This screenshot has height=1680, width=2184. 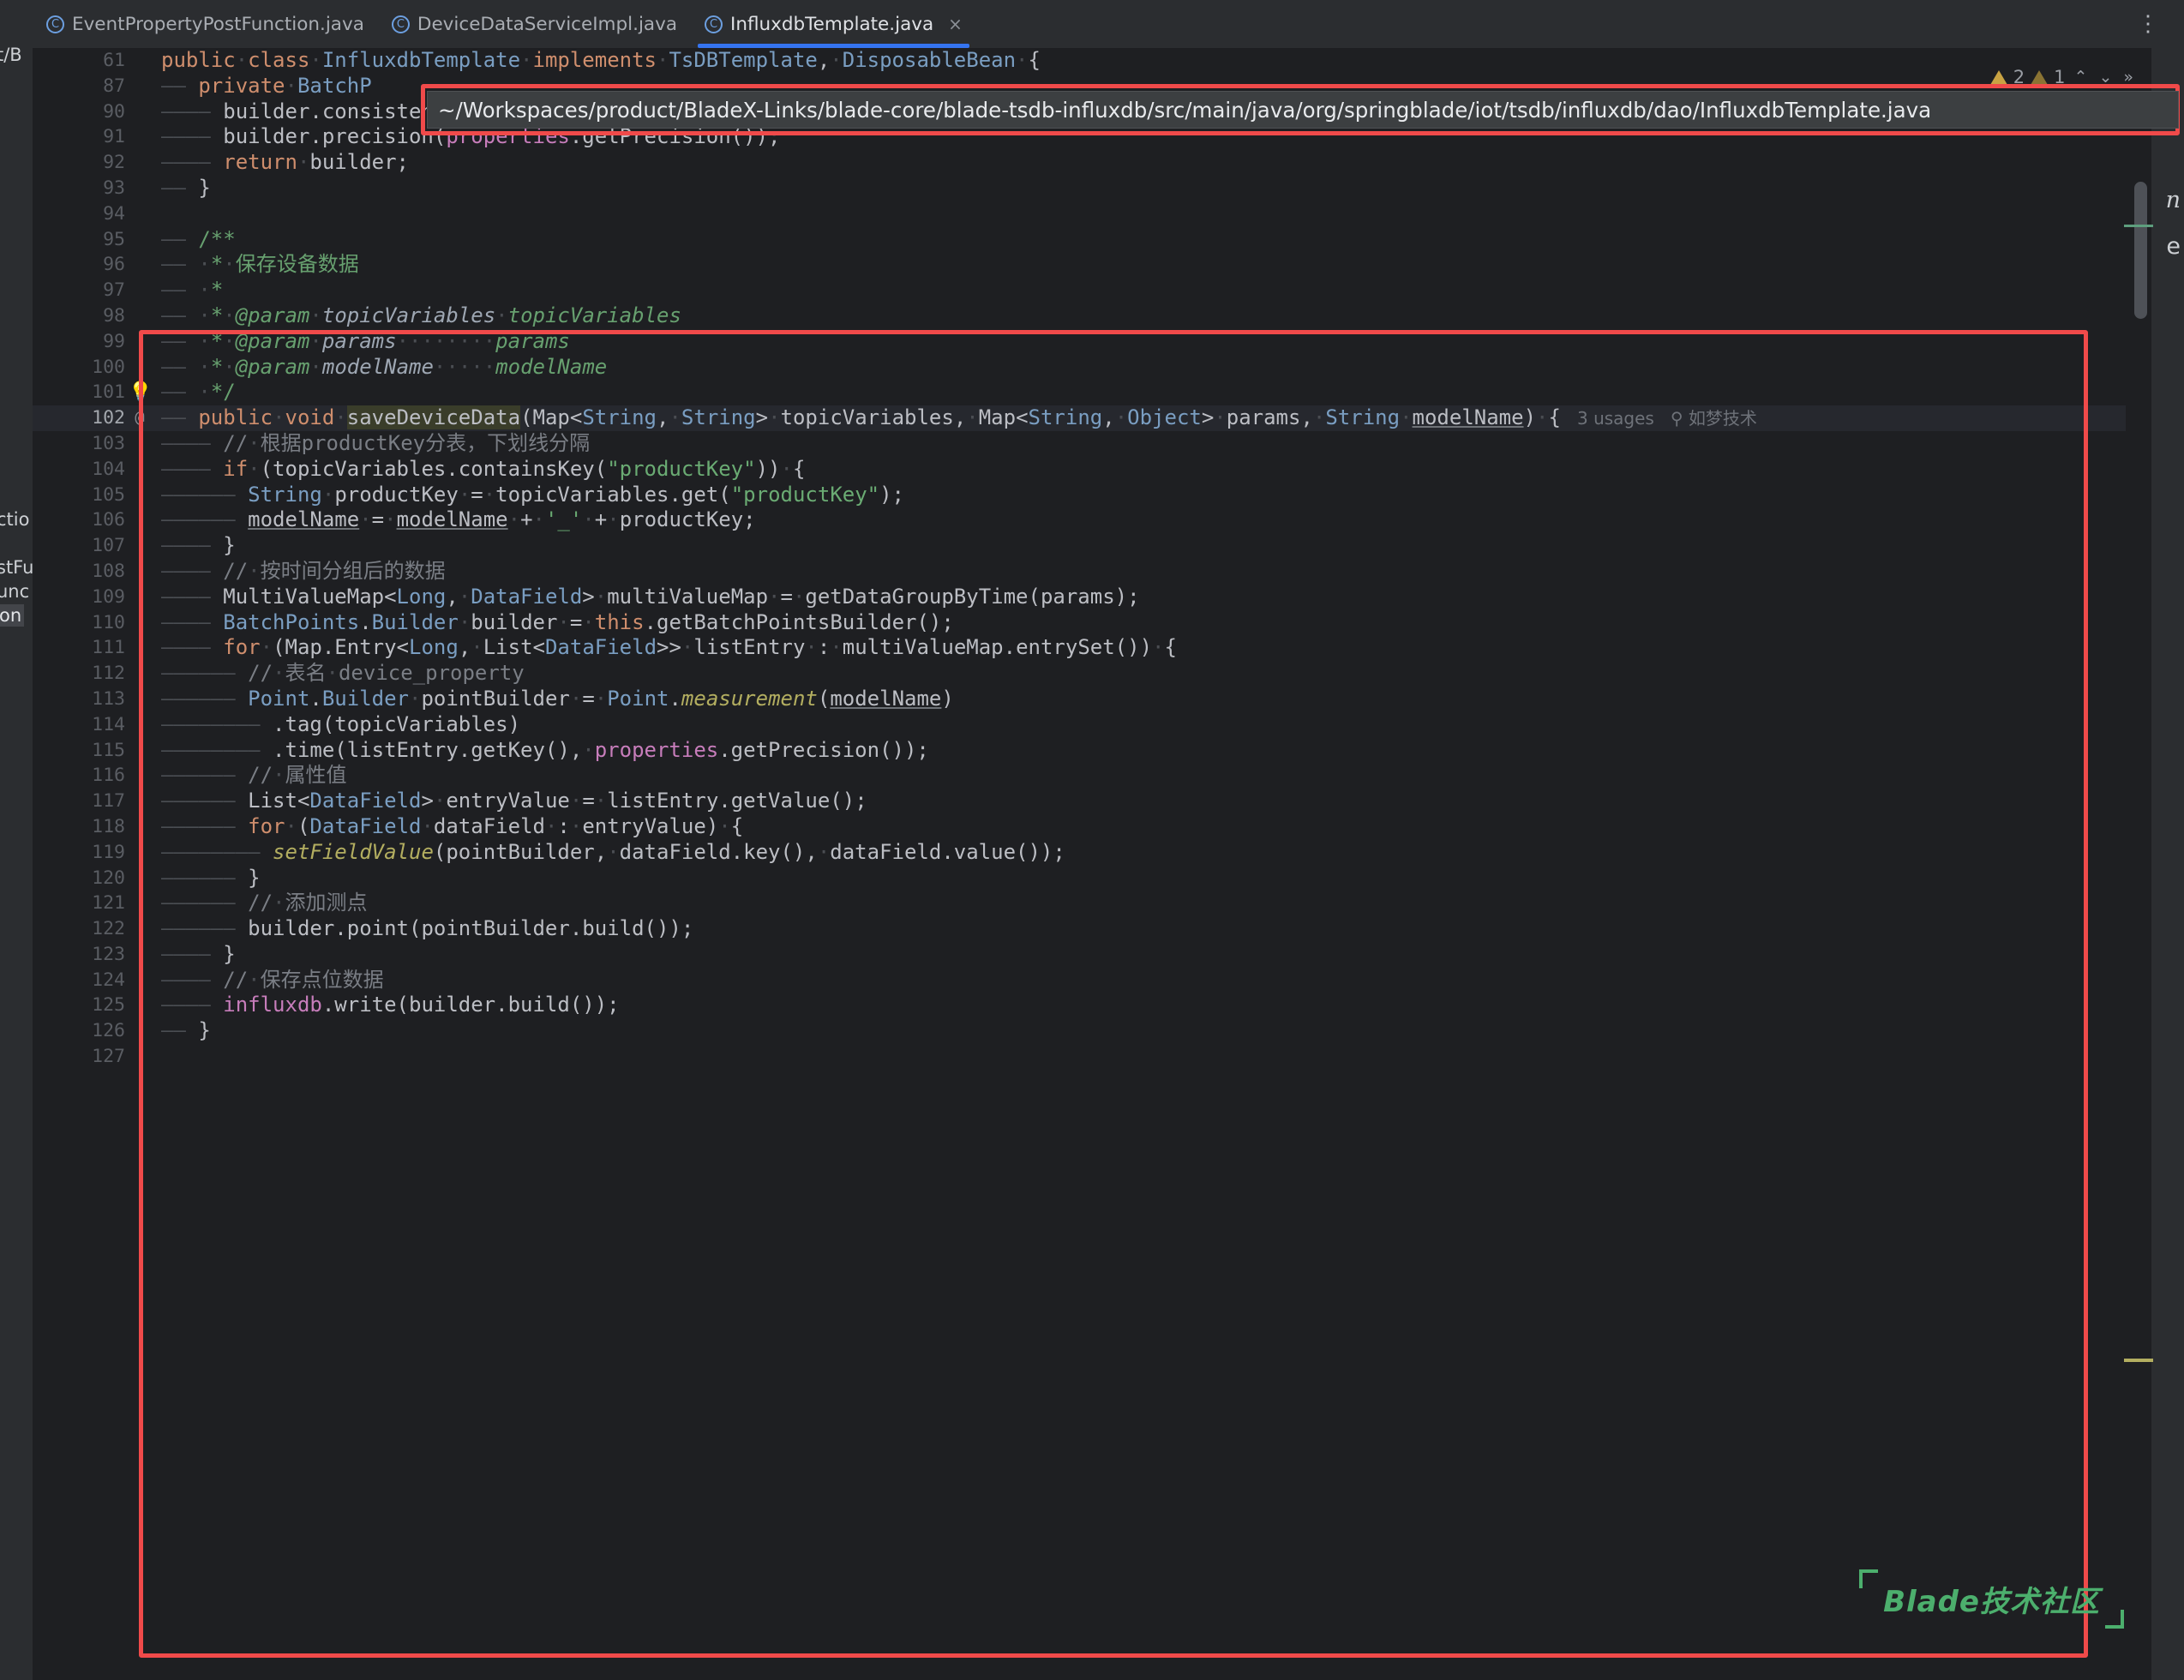 I want to click on editor-tab-event-property-post-function: C EventPropertyPostFunction.java, so click(x=205, y=24).